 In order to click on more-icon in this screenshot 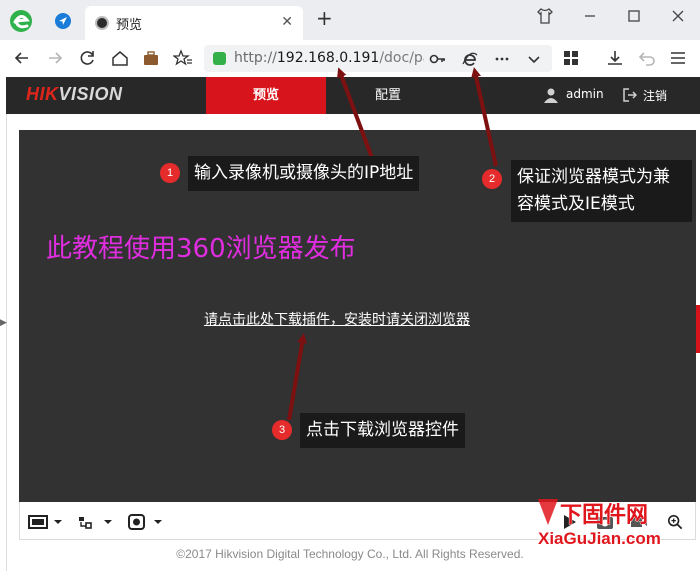, I will do `click(502, 59)`.